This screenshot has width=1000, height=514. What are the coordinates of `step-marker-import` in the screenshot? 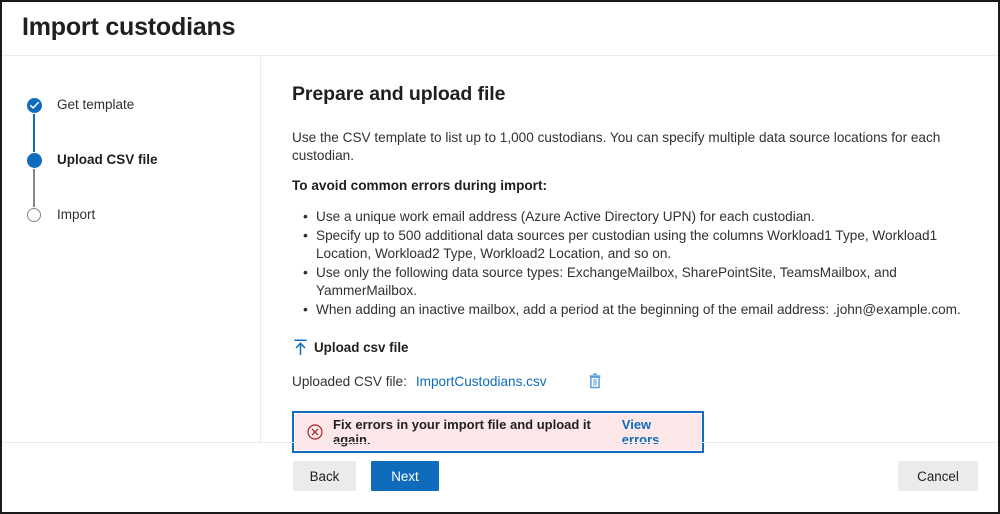 It's located at (34, 214).